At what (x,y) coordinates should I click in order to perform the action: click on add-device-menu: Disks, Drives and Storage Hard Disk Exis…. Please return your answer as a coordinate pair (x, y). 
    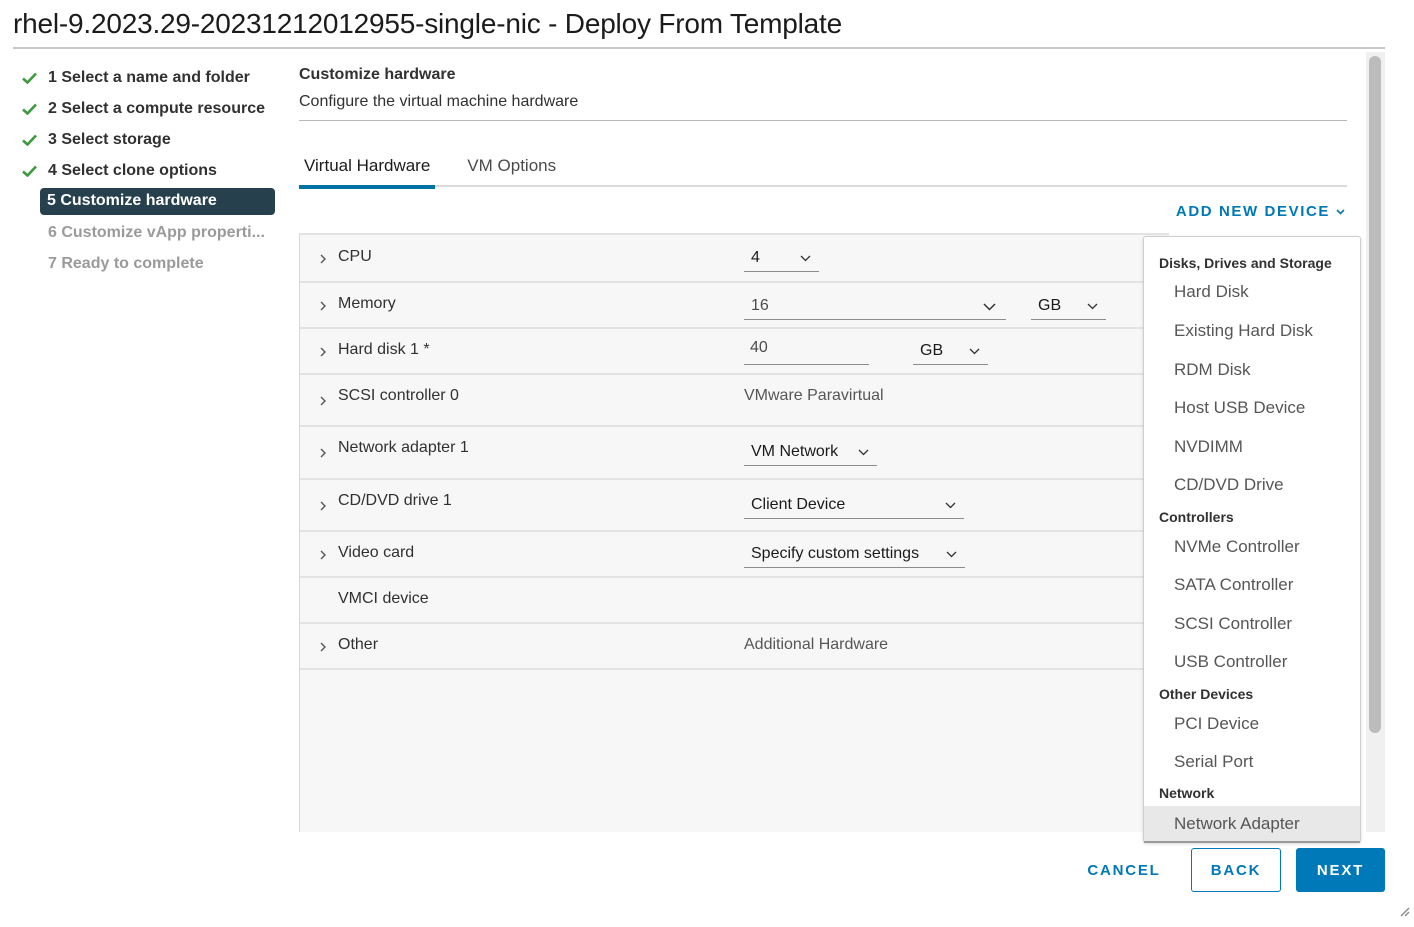
    Looking at the image, I should click on (1252, 539).